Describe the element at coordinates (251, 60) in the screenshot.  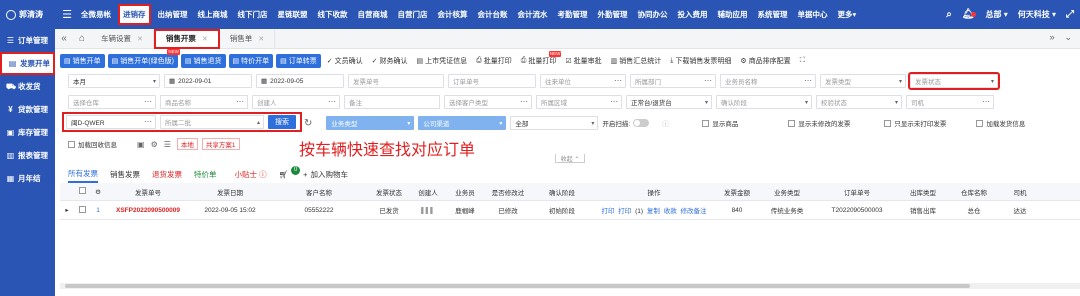
I see `special-price-button: ▤ 特价开单` at that location.